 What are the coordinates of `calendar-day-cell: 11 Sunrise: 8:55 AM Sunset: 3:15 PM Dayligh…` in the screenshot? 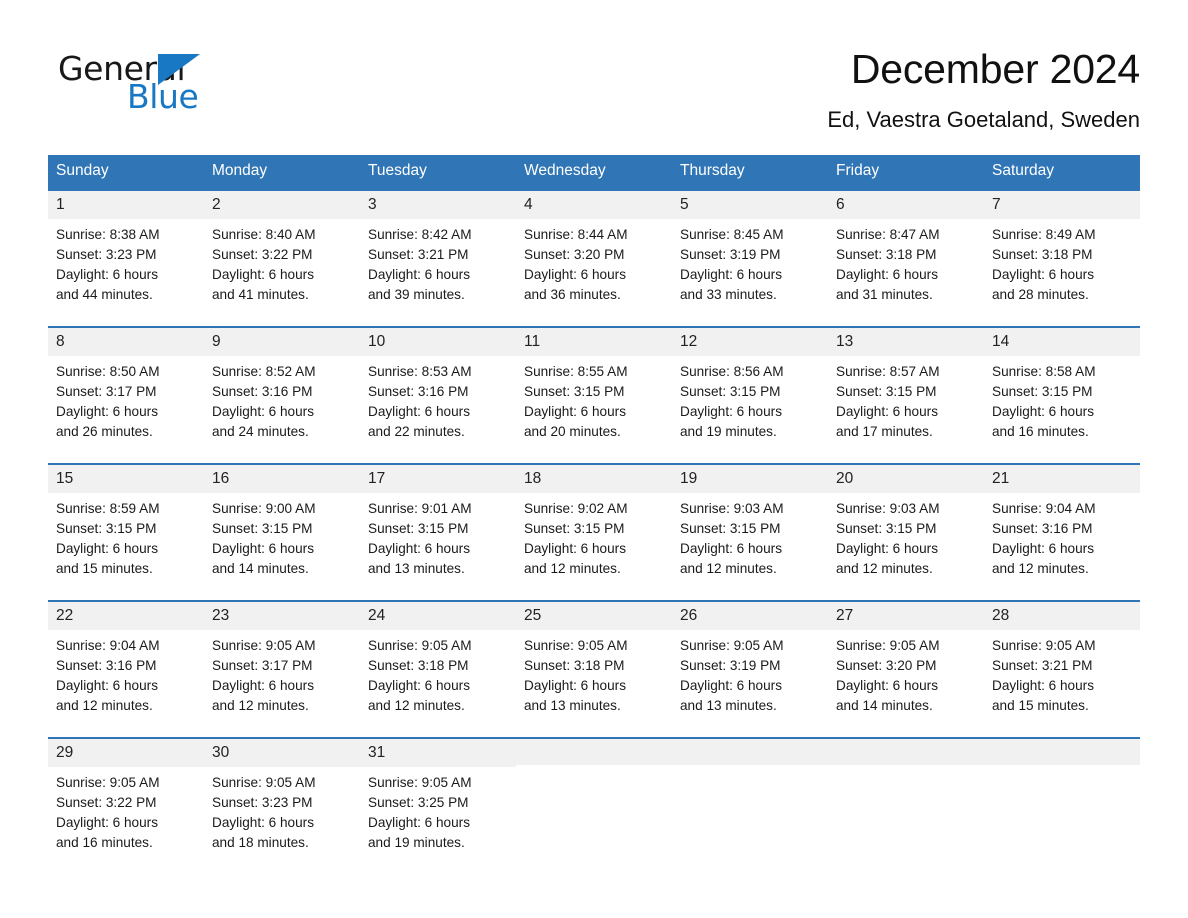 It's located at (594, 394).